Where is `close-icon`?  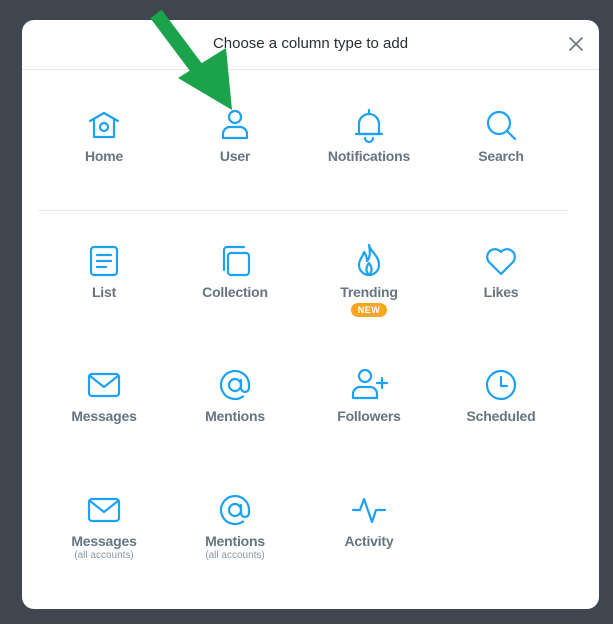 close-icon is located at coordinates (576, 44).